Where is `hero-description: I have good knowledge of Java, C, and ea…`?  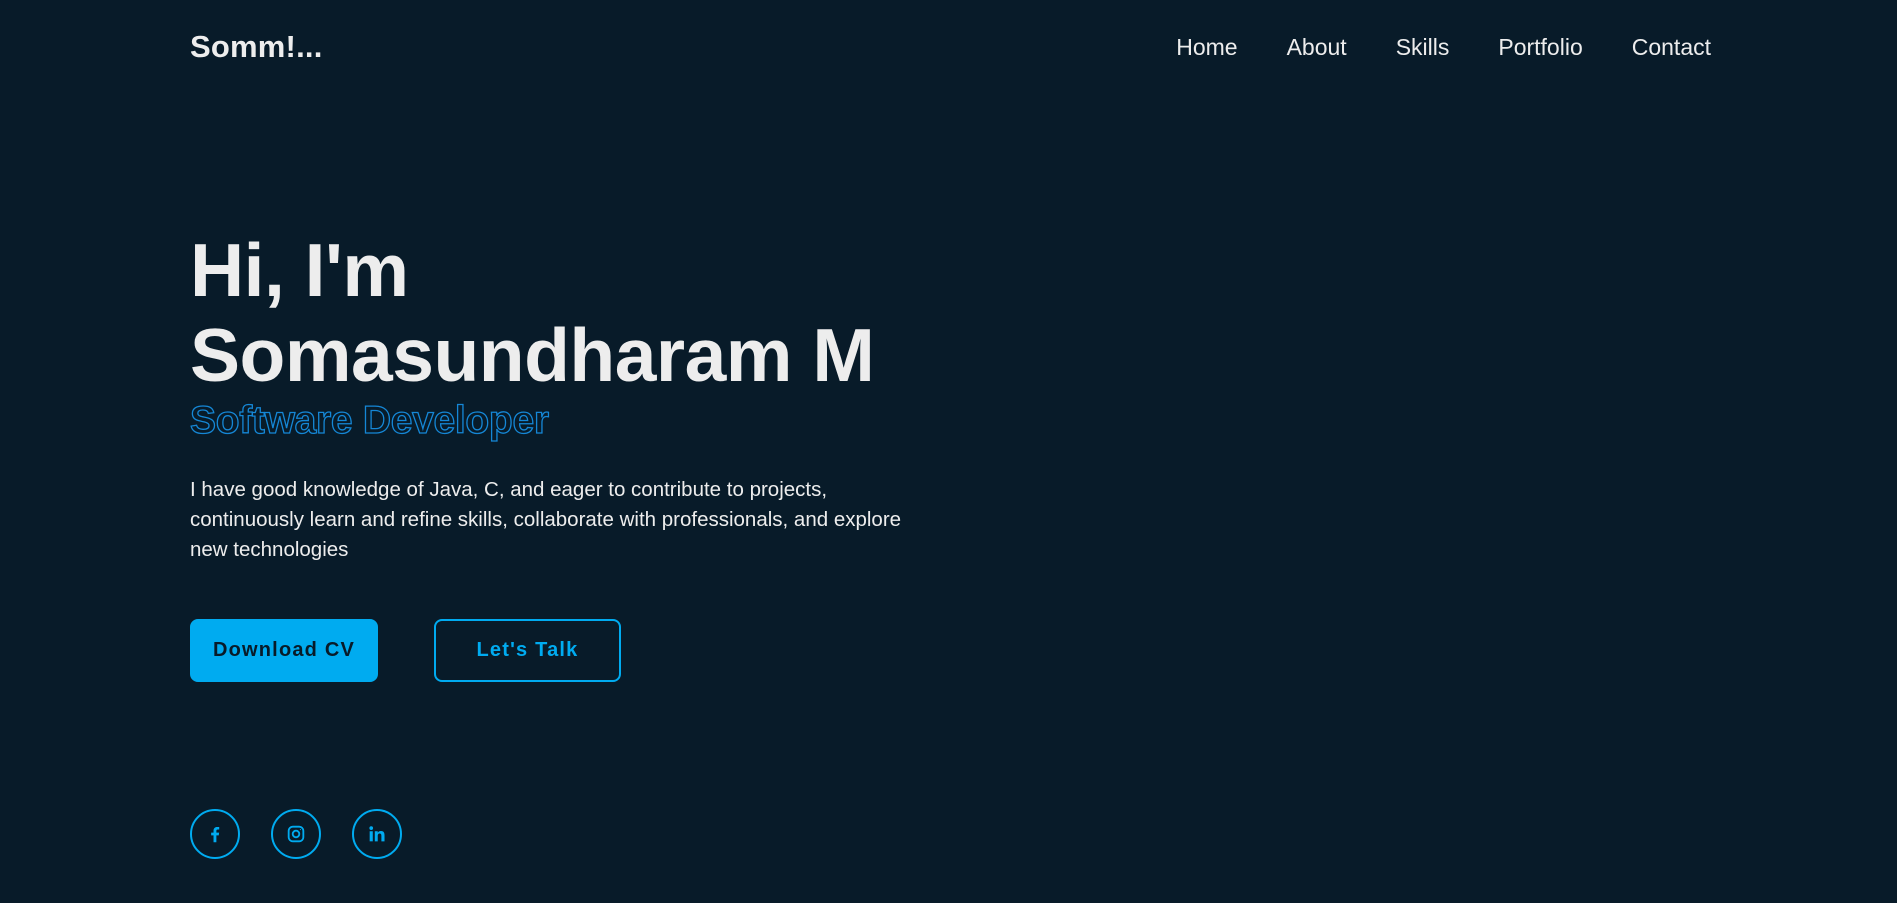
hero-description: I have good knowledge of Java, C, and ea… is located at coordinates (546, 519).